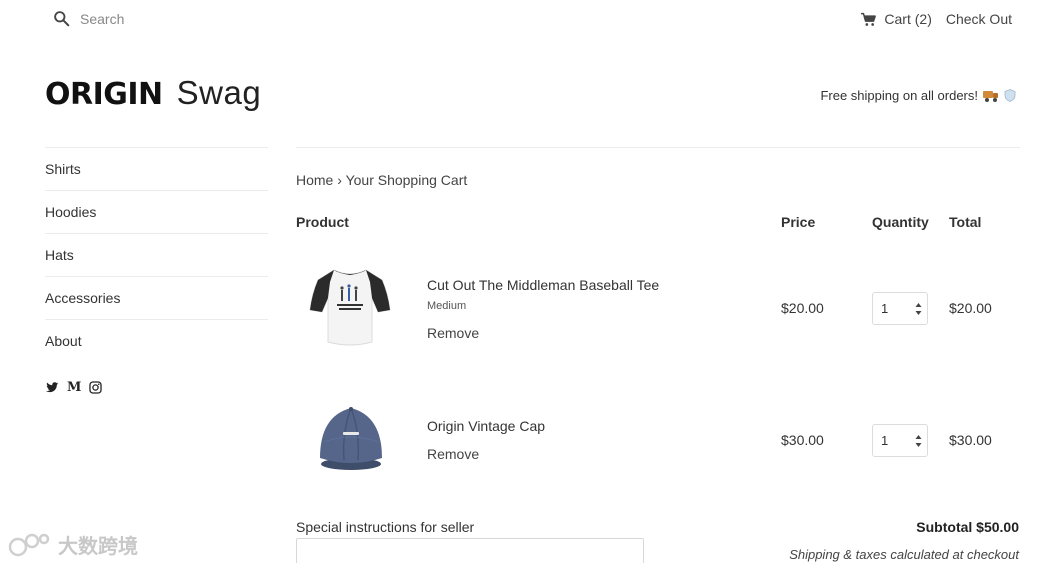 This screenshot has height=563, width=1054. I want to click on subtotal: Subtotal $50.00, so click(967, 527).